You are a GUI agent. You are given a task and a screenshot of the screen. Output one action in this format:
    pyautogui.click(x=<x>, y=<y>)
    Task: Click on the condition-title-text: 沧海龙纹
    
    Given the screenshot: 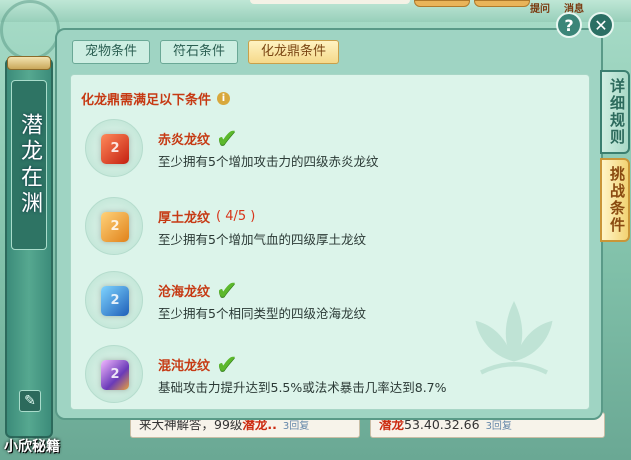 What is the action you would take?
    pyautogui.click(x=184, y=292)
    